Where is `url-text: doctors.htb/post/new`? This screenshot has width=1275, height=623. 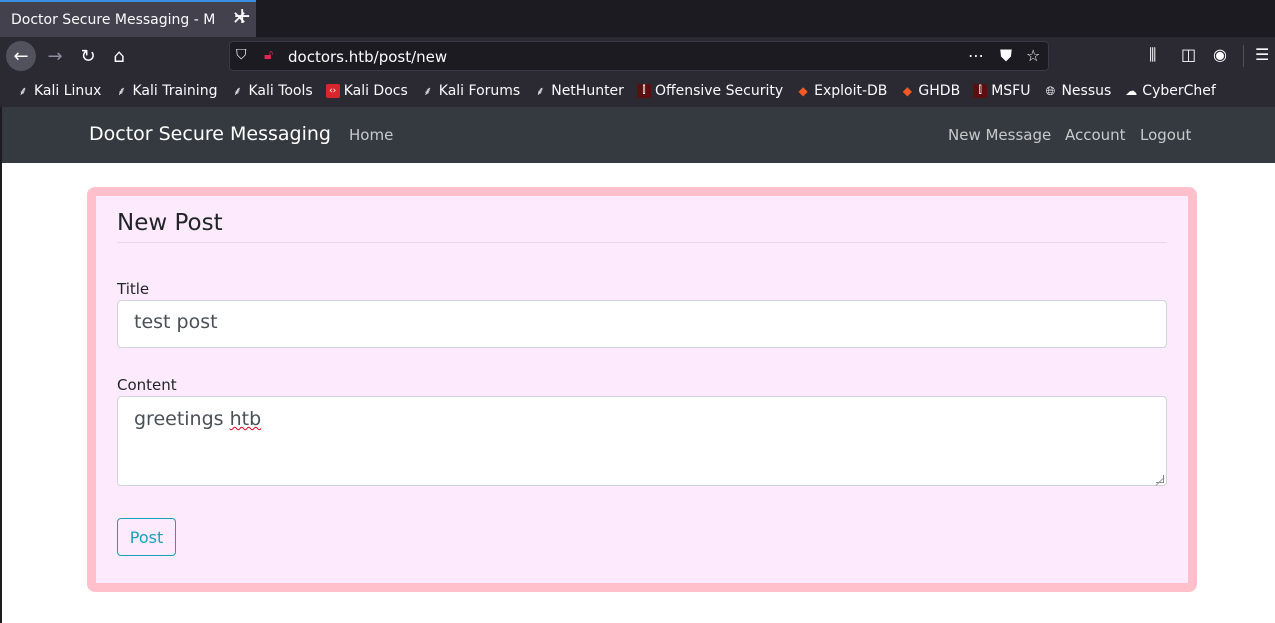
url-text: doctors.htb/post/new is located at coordinates (367, 57).